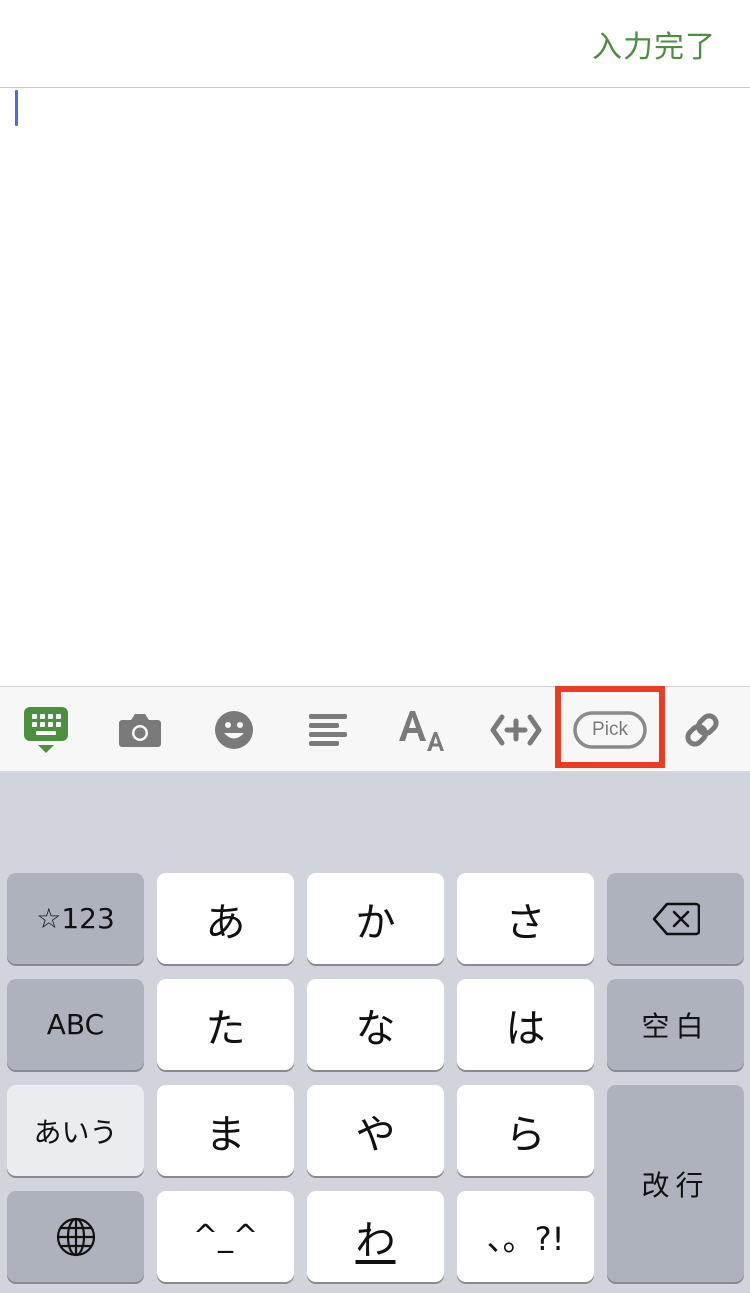 The width and height of the screenshot is (750, 1293). I want to click on key-wa: わ, so click(375, 1236).